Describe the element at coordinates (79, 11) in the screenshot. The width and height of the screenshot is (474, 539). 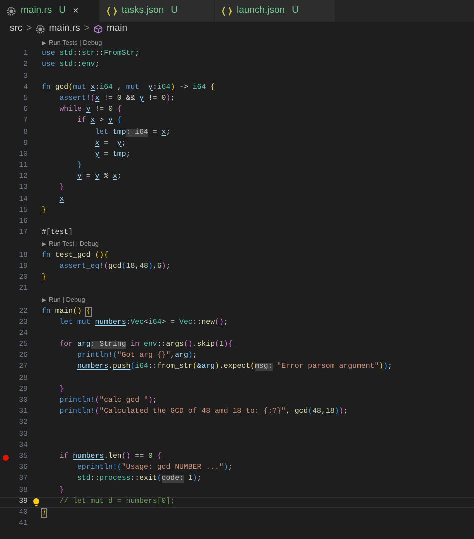
I see `close-icon: ×` at that location.